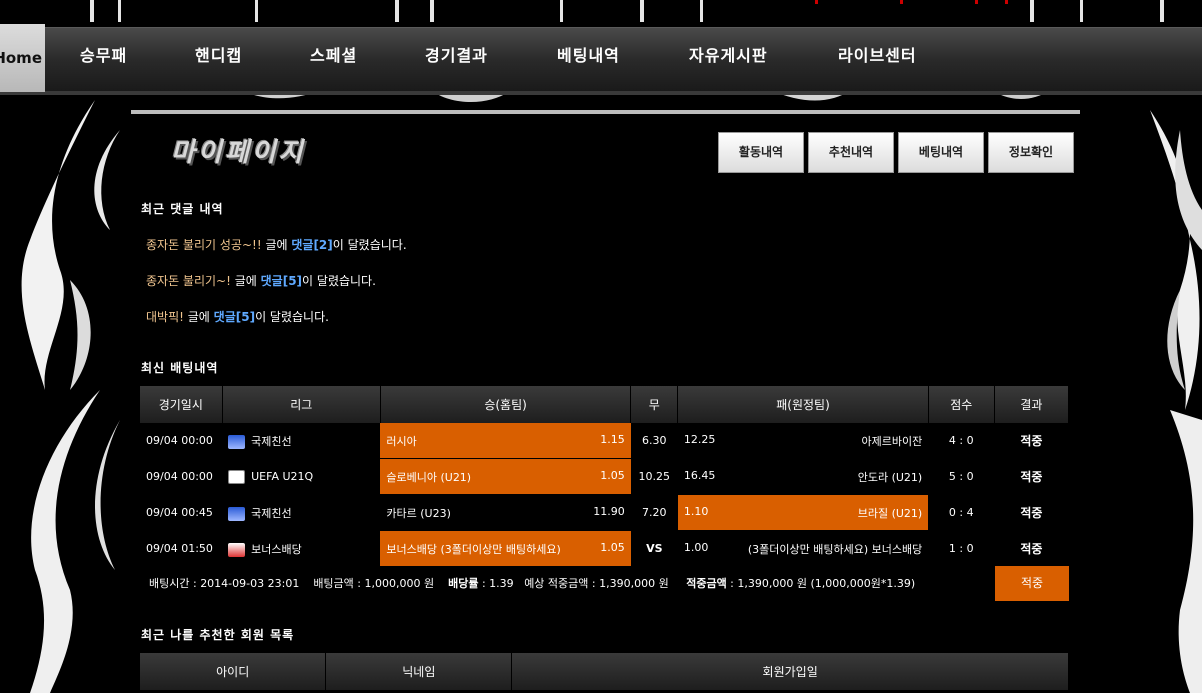 The image size is (1202, 693). I want to click on away-pick-cell: 1.10 브라질 (U21), so click(803, 512).